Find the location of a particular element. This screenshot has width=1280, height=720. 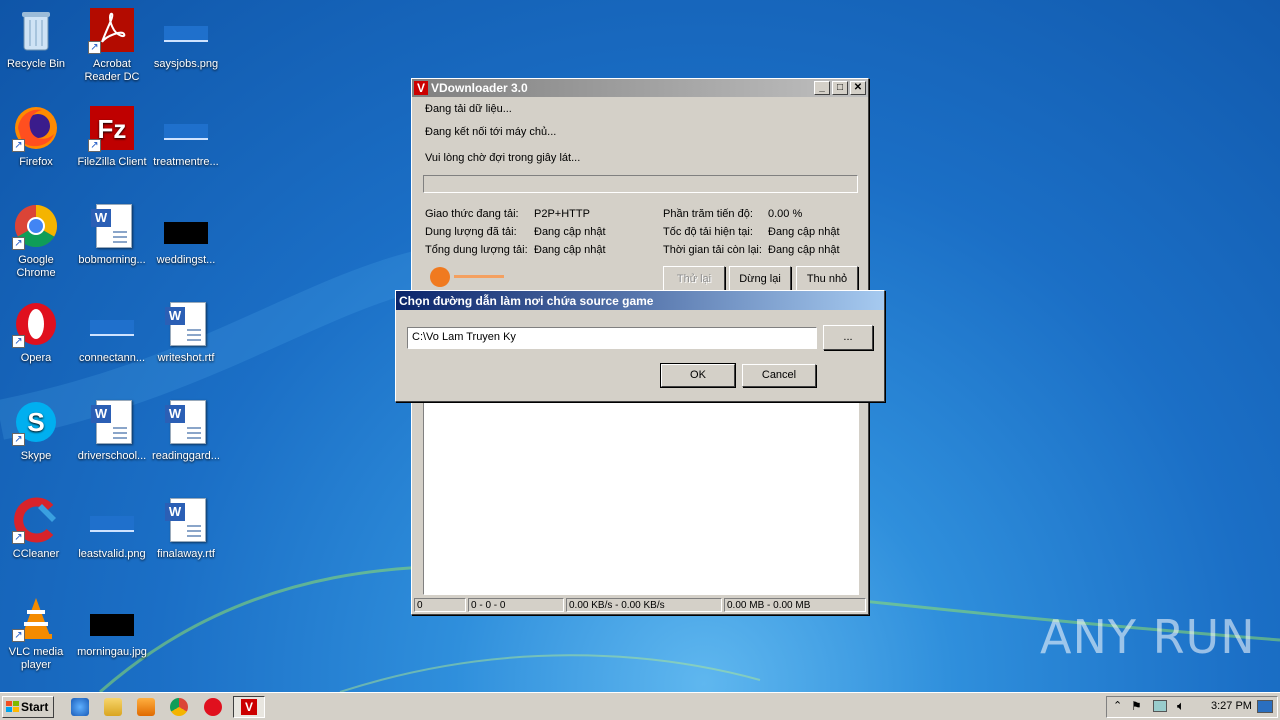

desktop-icon-opera: ↗ Opera is located at coordinates (37, 332).